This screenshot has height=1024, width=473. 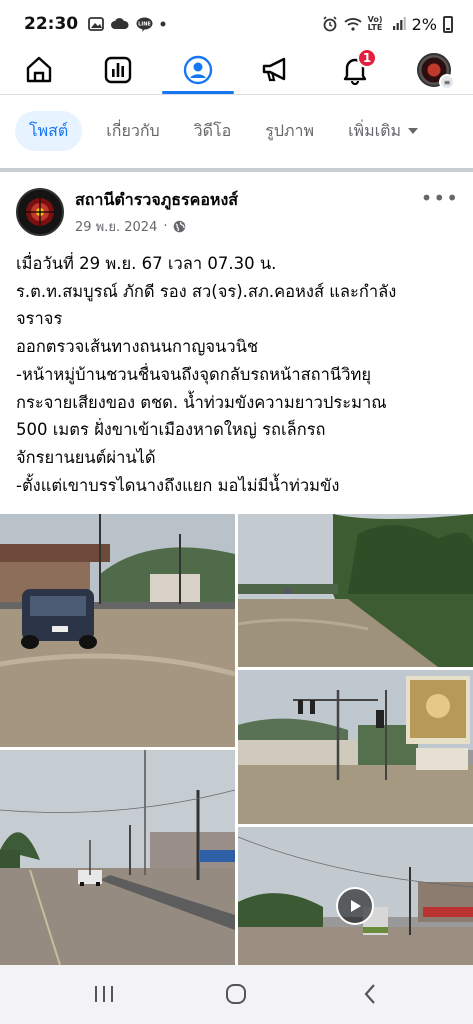 I want to click on divider, so click(x=236, y=94).